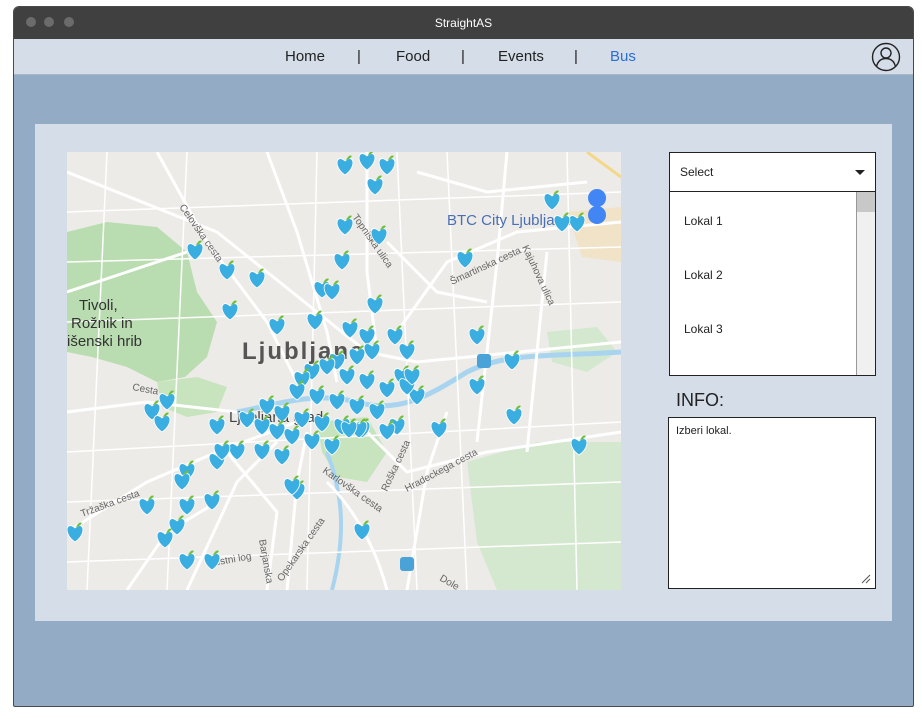  I want to click on map-label-tivoli: Tivoli,, so click(98, 305).